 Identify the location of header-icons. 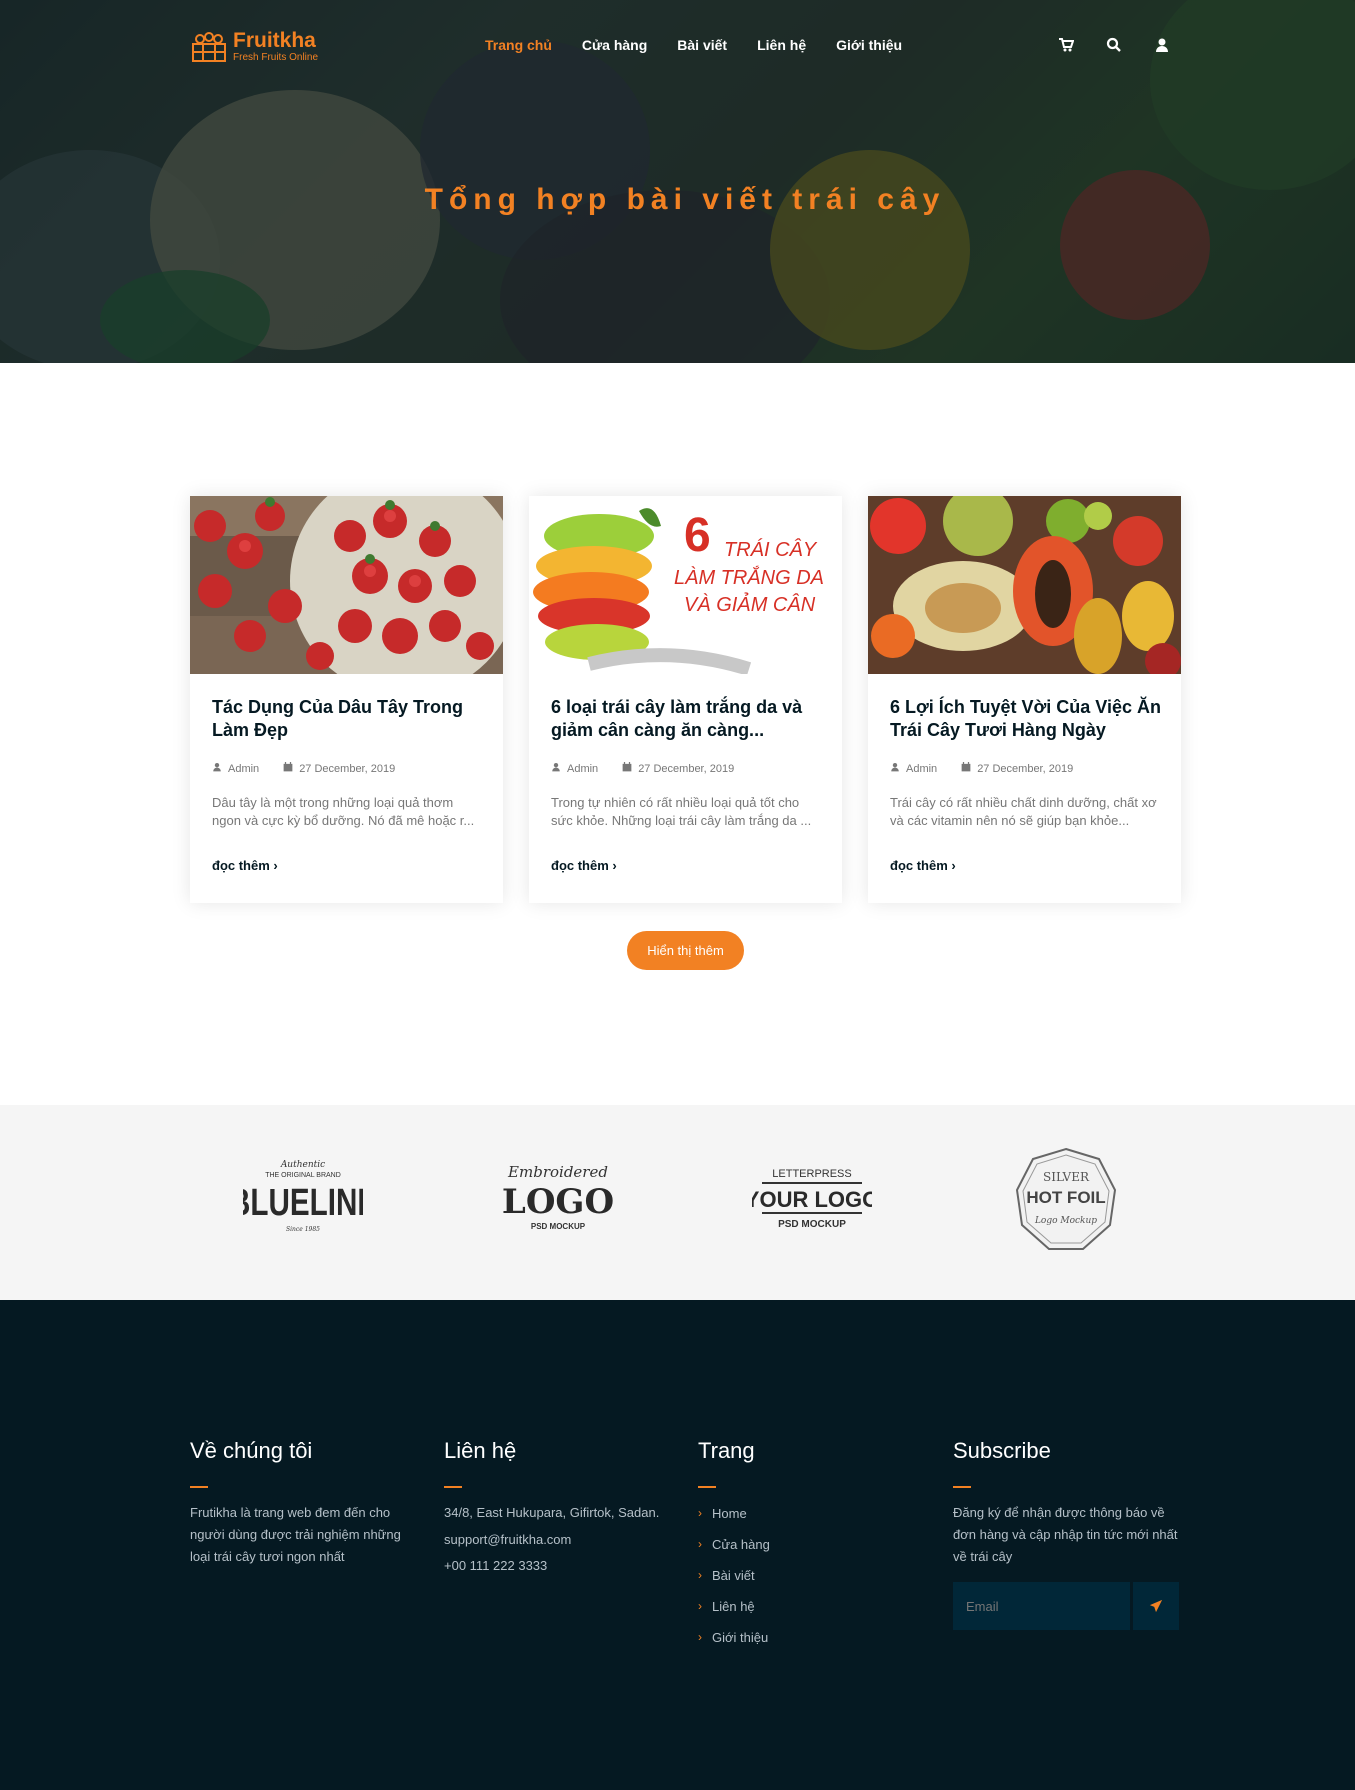
(1114, 45).